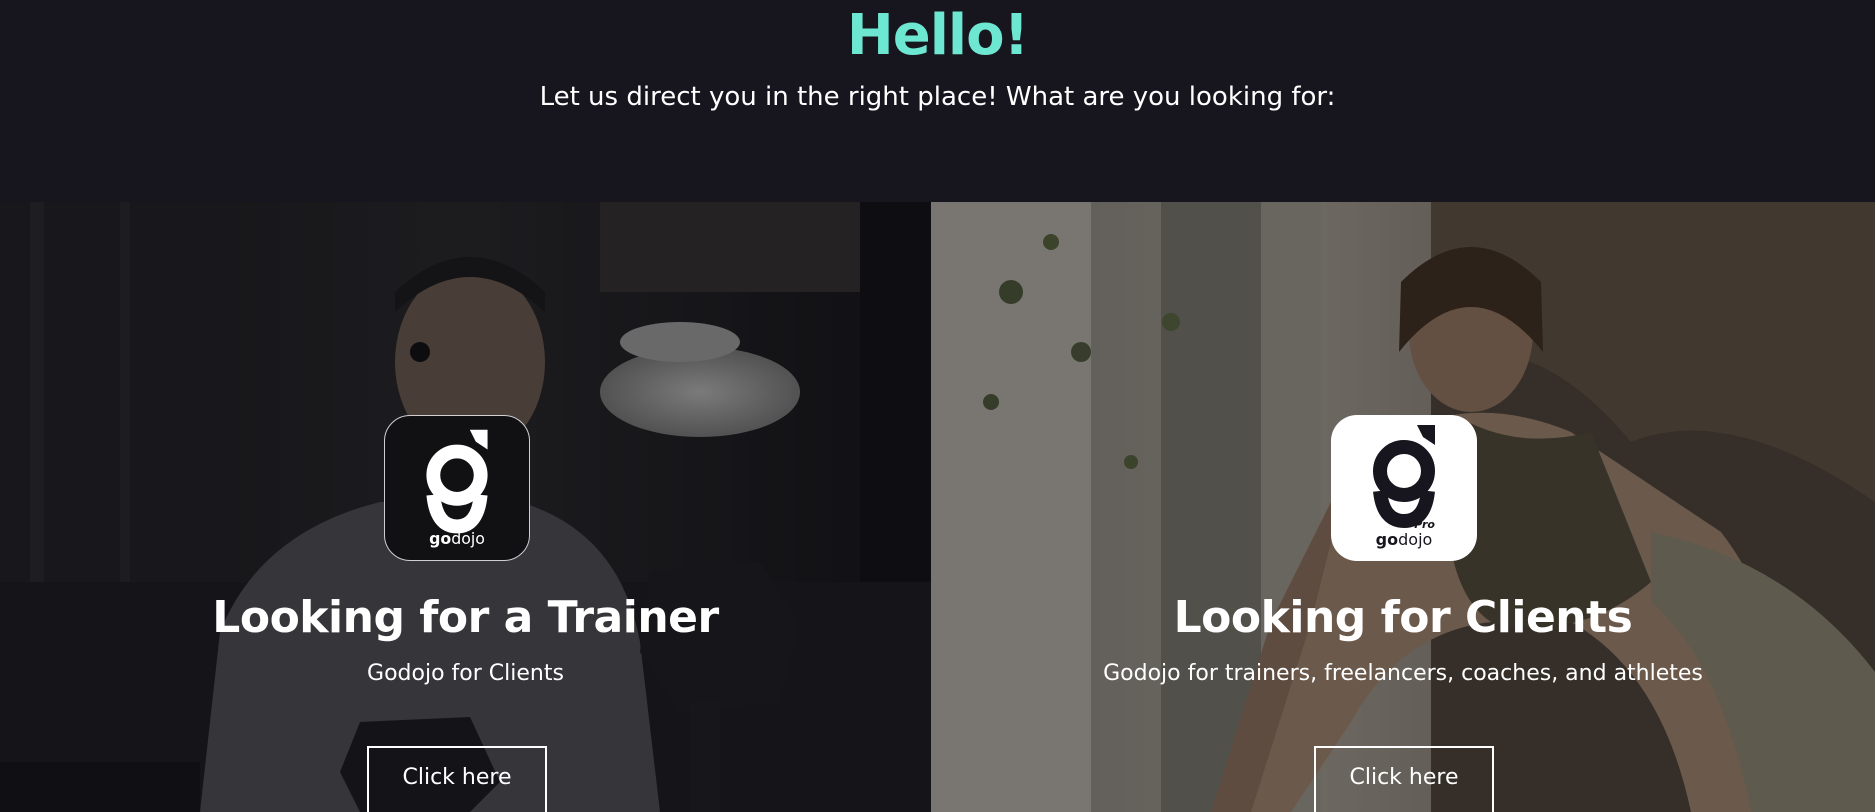  I want to click on clients-card-title: Looking for Clients, so click(1403, 617).